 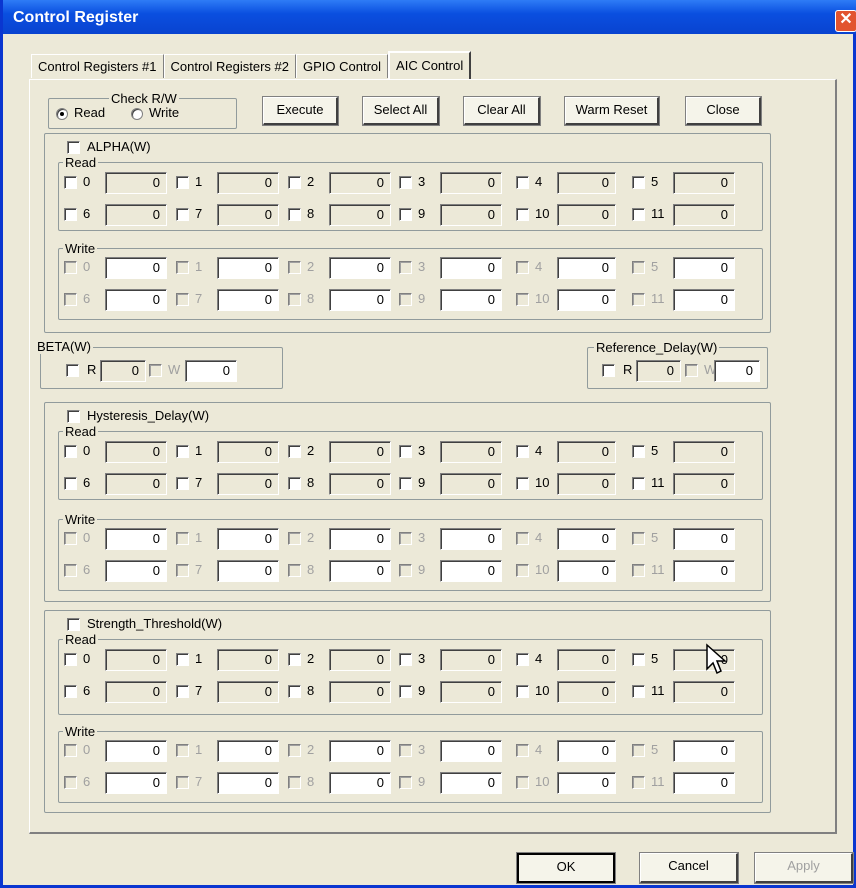 What do you see at coordinates (97, 66) in the screenshot?
I see `tab-control-registers-1: Control Registers #1` at bounding box center [97, 66].